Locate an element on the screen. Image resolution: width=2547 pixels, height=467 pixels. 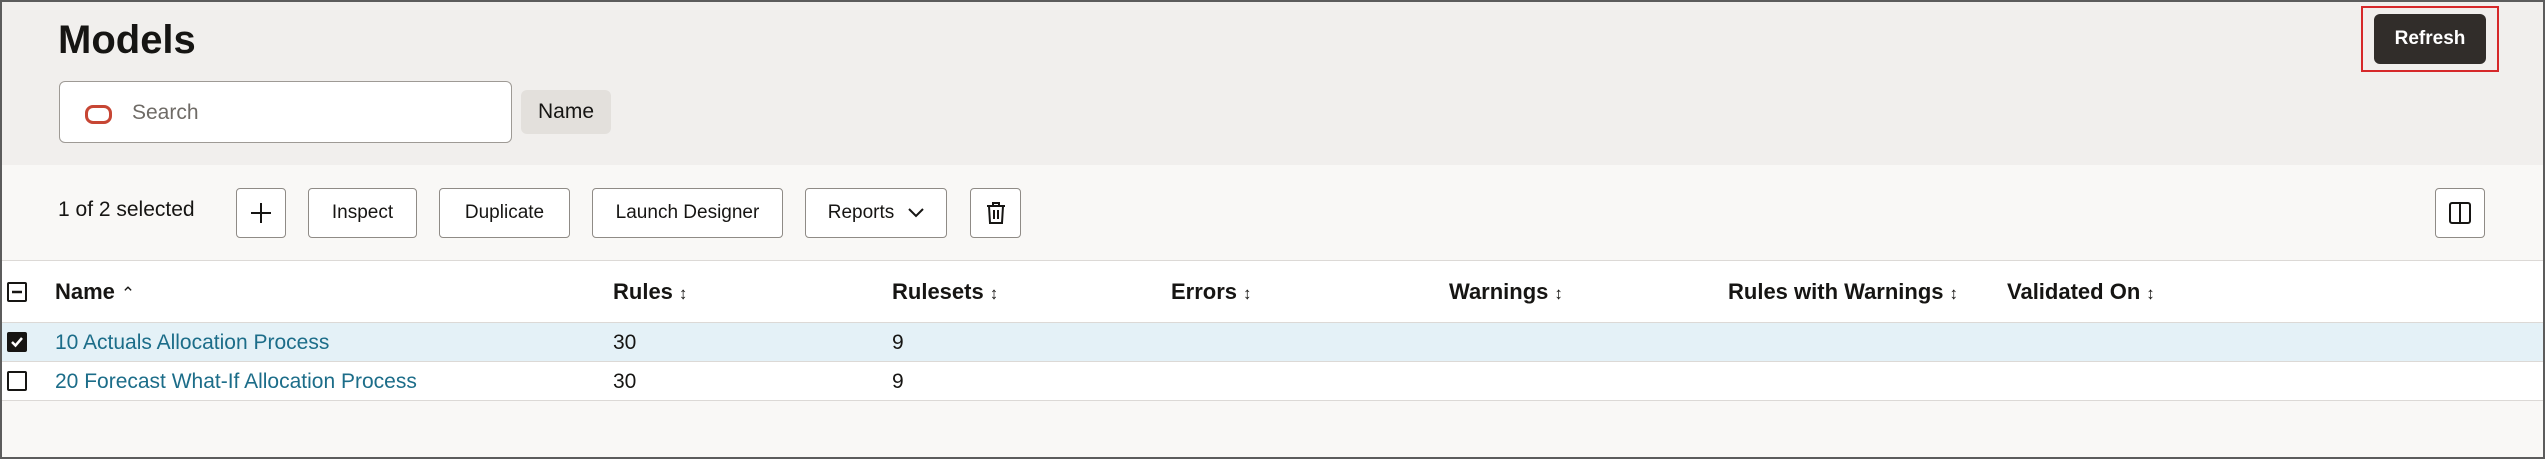
split-panel-button is located at coordinates (2460, 213).